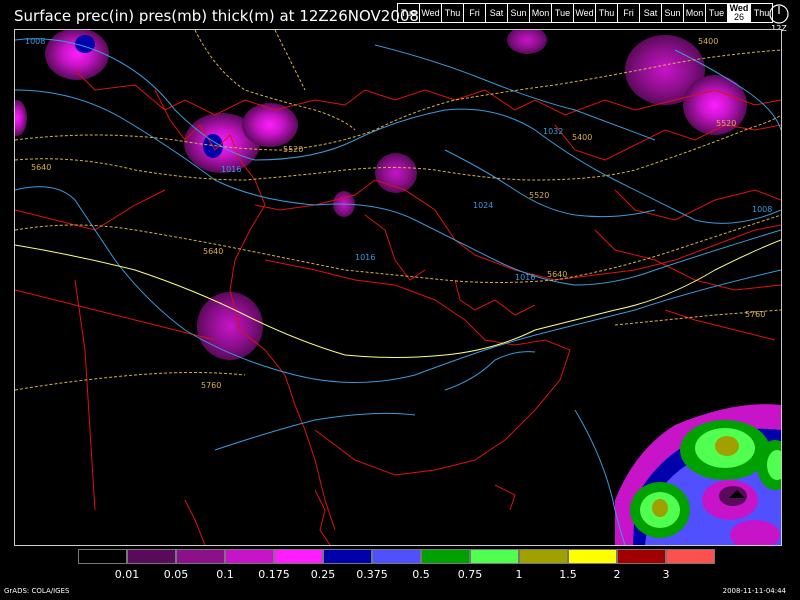 Image resolution: width=800 pixels, height=600 pixels. What do you see at coordinates (483, 205) in the screenshot?
I see `pressure-label: 1024` at bounding box center [483, 205].